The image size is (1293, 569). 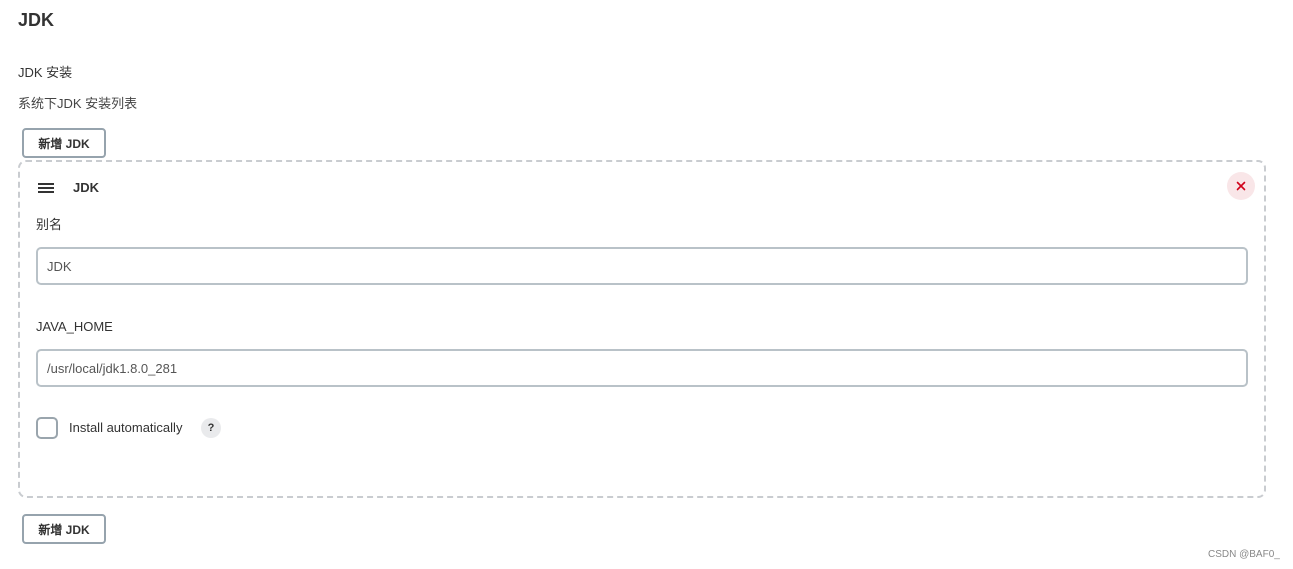 I want to click on jdk-install-description: 系统下JDK 安装列表, so click(x=78, y=103).